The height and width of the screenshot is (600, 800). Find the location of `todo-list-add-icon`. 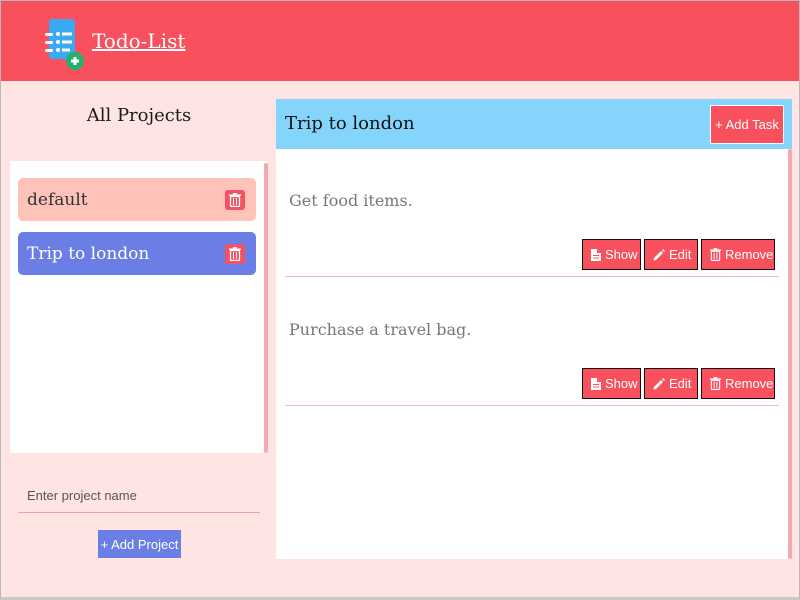

todo-list-add-icon is located at coordinates (64, 44).